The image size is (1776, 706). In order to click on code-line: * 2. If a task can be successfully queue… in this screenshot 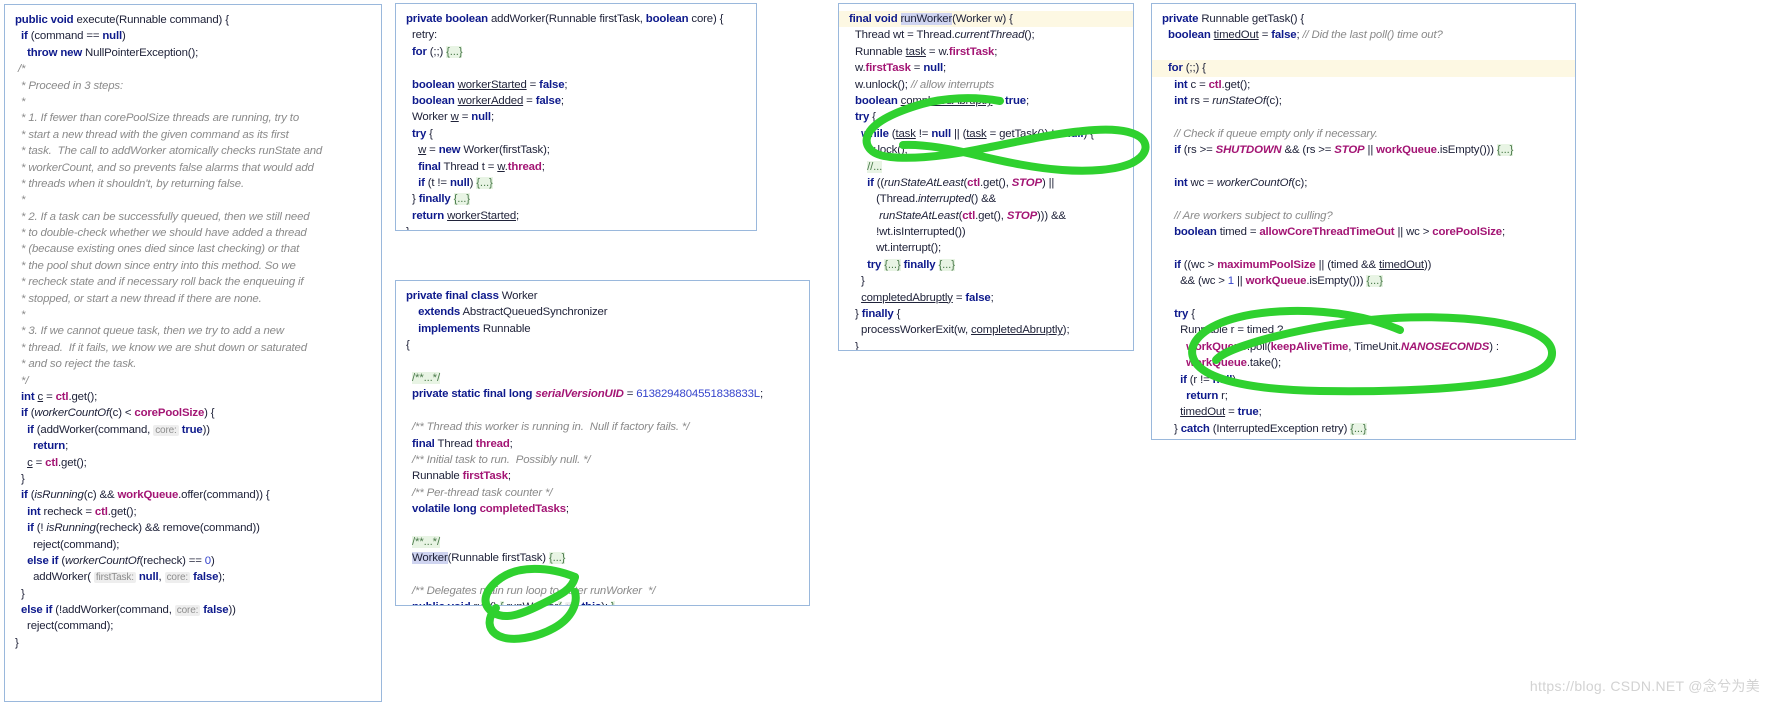, I will do `click(165, 216)`.